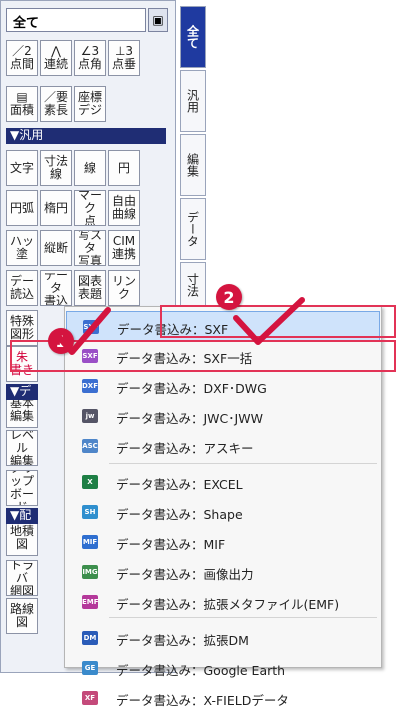 The image size is (396, 713). What do you see at coordinates (179, 484) in the screenshot?
I see `menu-item-label: データ書込み：EXCEL` at bounding box center [179, 484].